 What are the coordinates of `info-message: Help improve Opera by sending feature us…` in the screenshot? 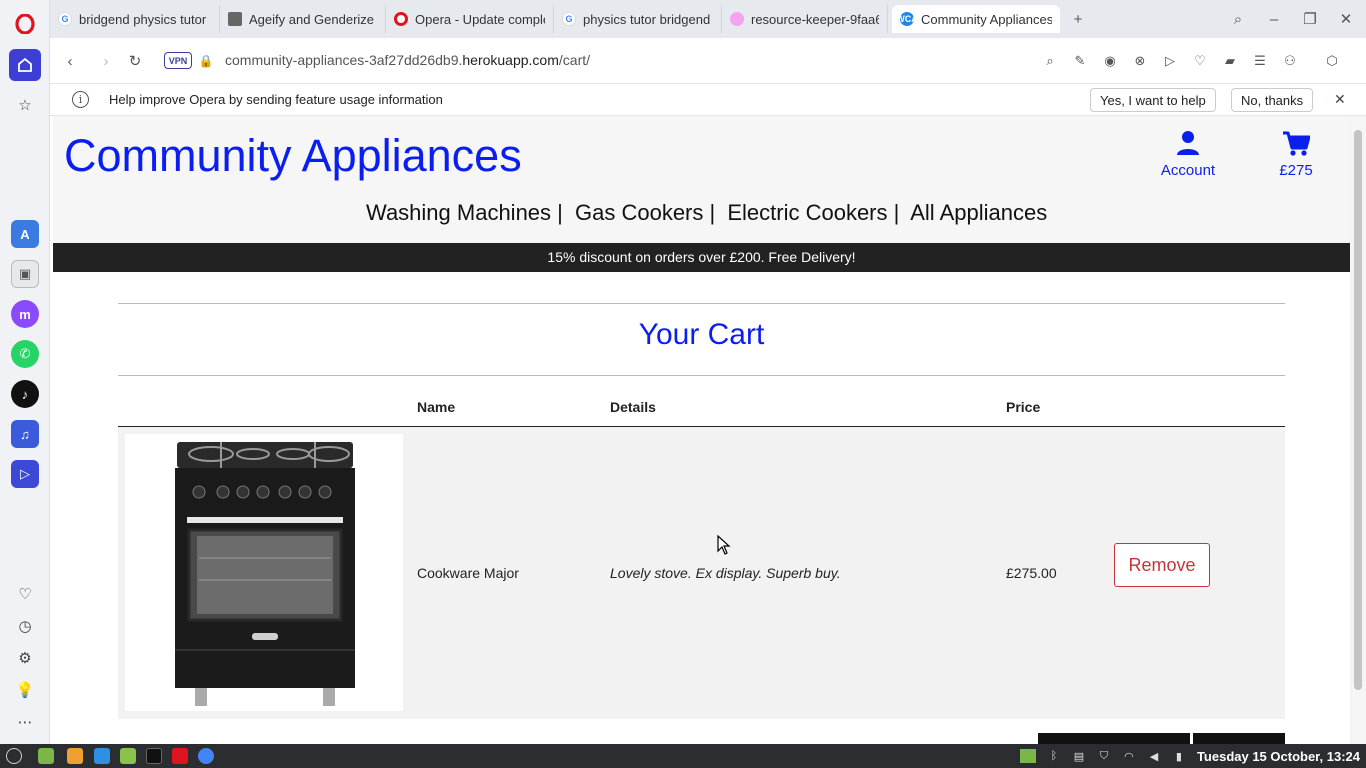 It's located at (276, 99).